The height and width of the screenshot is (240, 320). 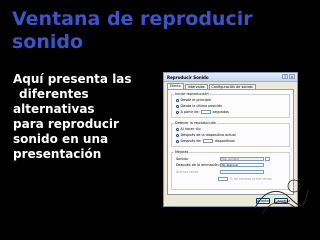 What do you see at coordinates (281, 197) in the screenshot?
I see `decorative-swirl-icon` at bounding box center [281, 197].